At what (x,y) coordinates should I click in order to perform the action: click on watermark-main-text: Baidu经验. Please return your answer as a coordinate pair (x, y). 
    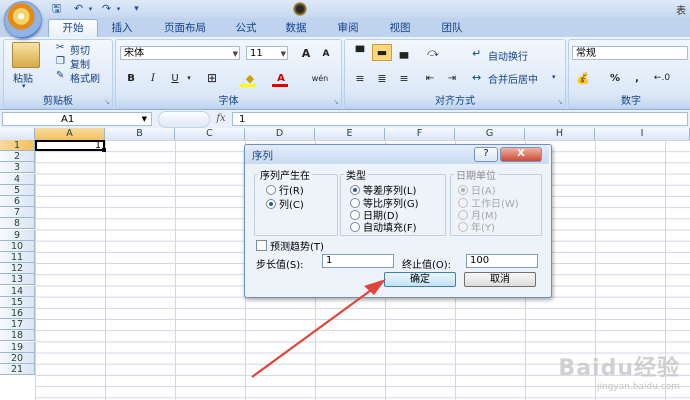
    Looking at the image, I should click on (619, 368).